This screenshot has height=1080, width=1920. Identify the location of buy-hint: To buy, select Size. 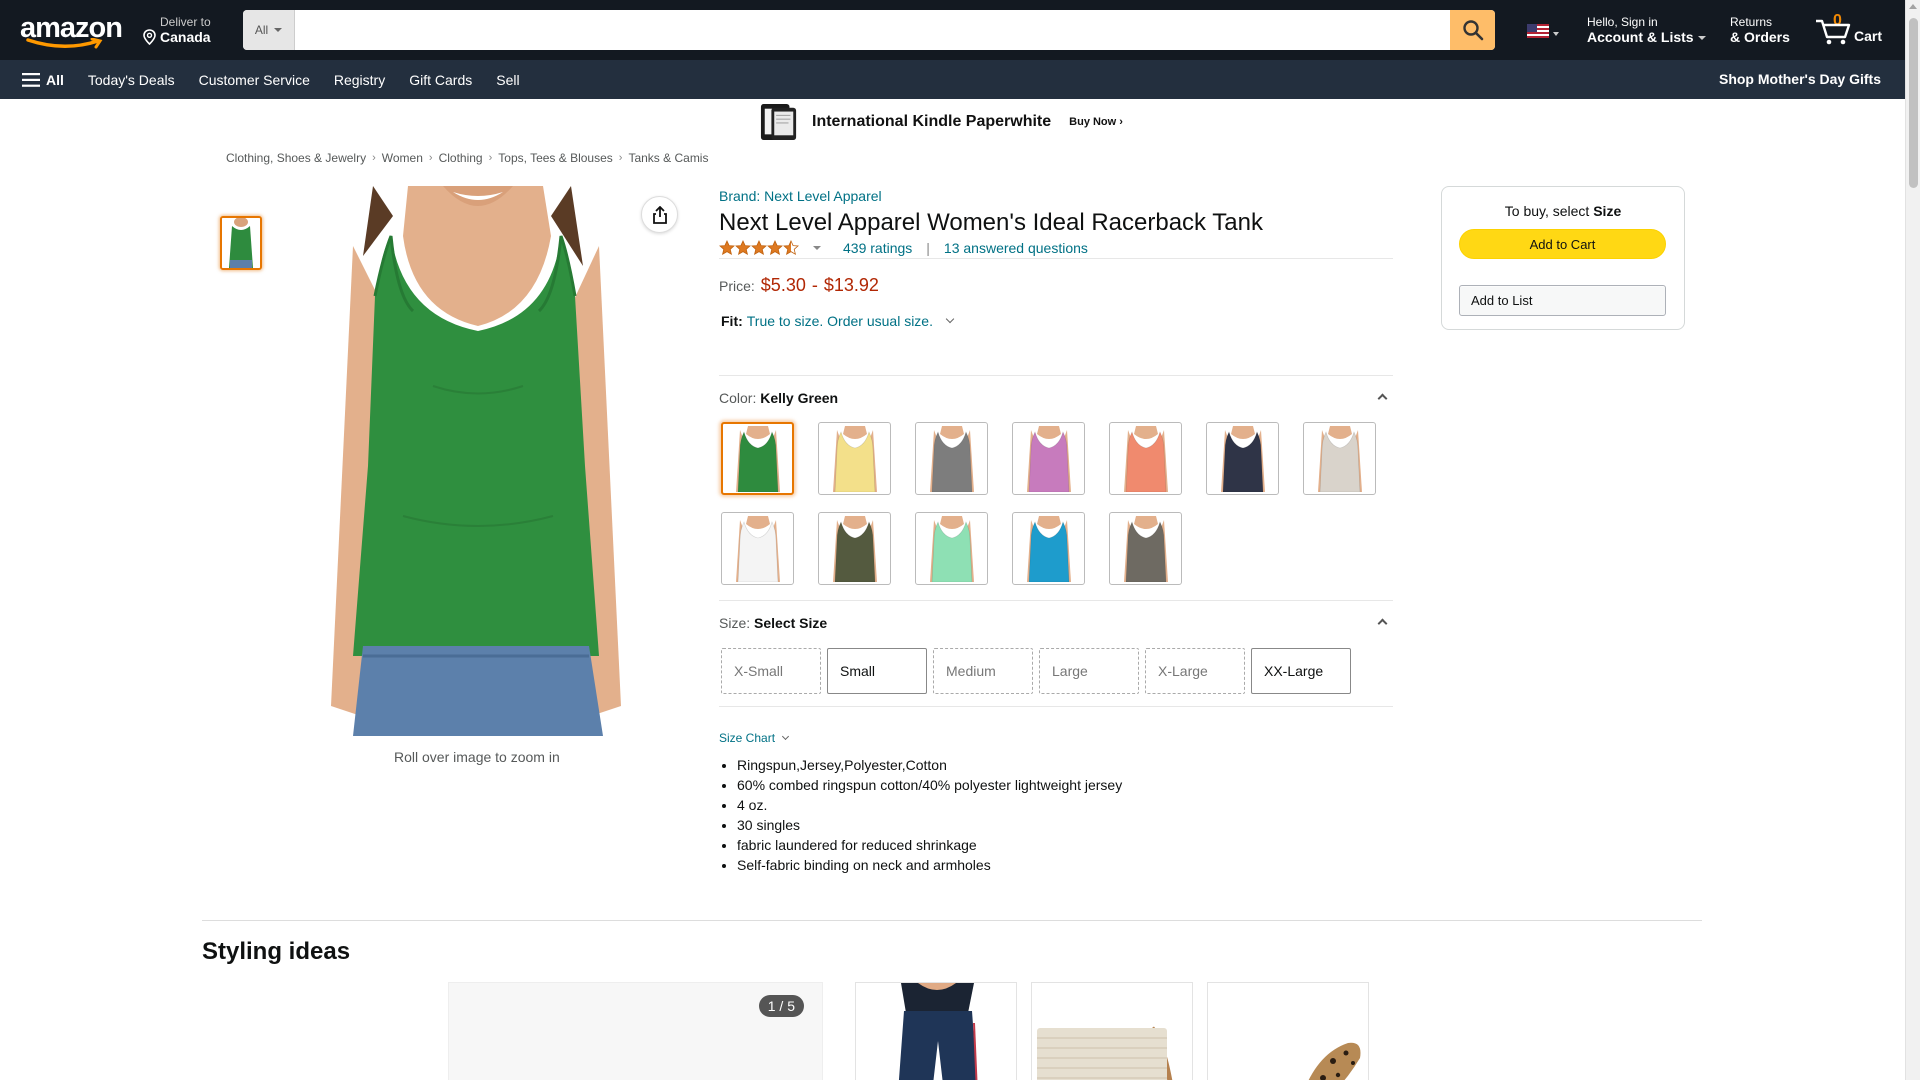
(1563, 211).